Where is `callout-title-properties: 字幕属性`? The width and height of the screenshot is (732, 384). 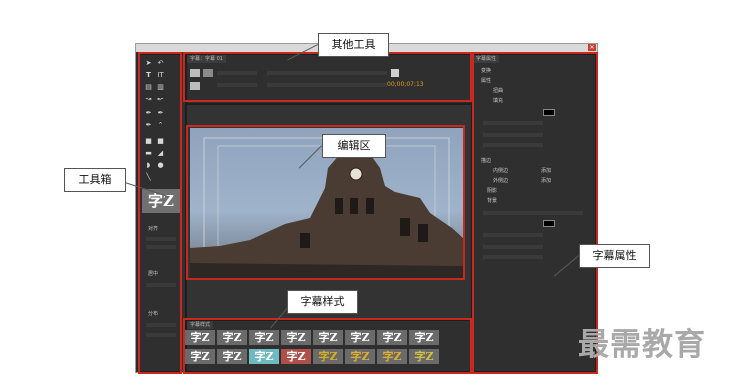 callout-title-properties: 字幕属性 is located at coordinates (614, 256).